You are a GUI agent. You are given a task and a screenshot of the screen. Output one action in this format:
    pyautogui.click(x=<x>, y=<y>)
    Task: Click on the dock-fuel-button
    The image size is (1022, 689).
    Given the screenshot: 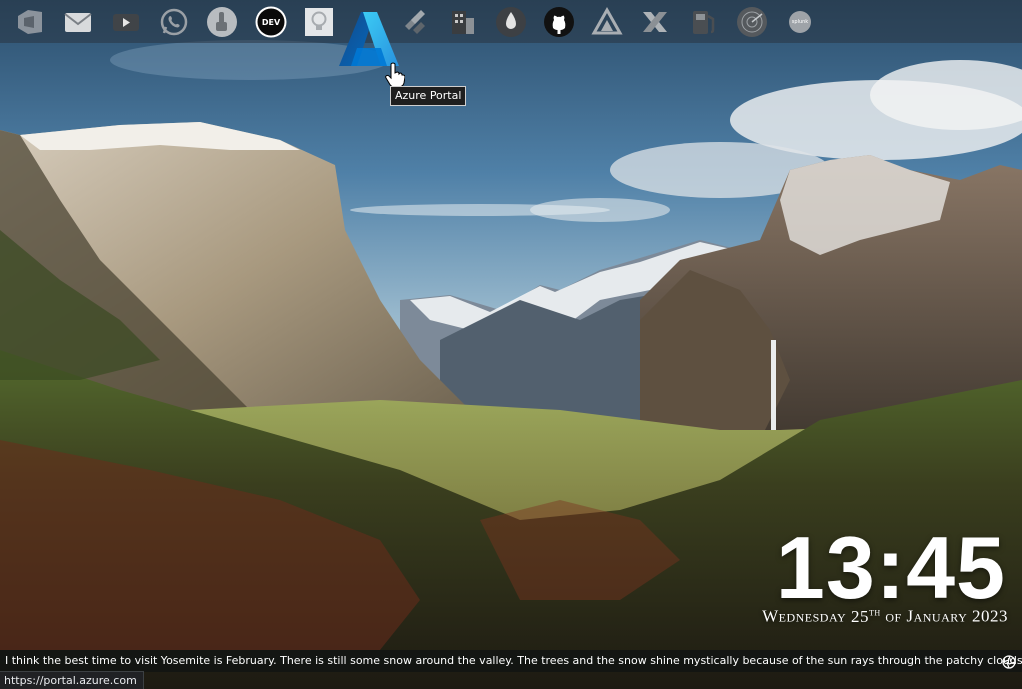 What is the action you would take?
    pyautogui.click(x=704, y=22)
    